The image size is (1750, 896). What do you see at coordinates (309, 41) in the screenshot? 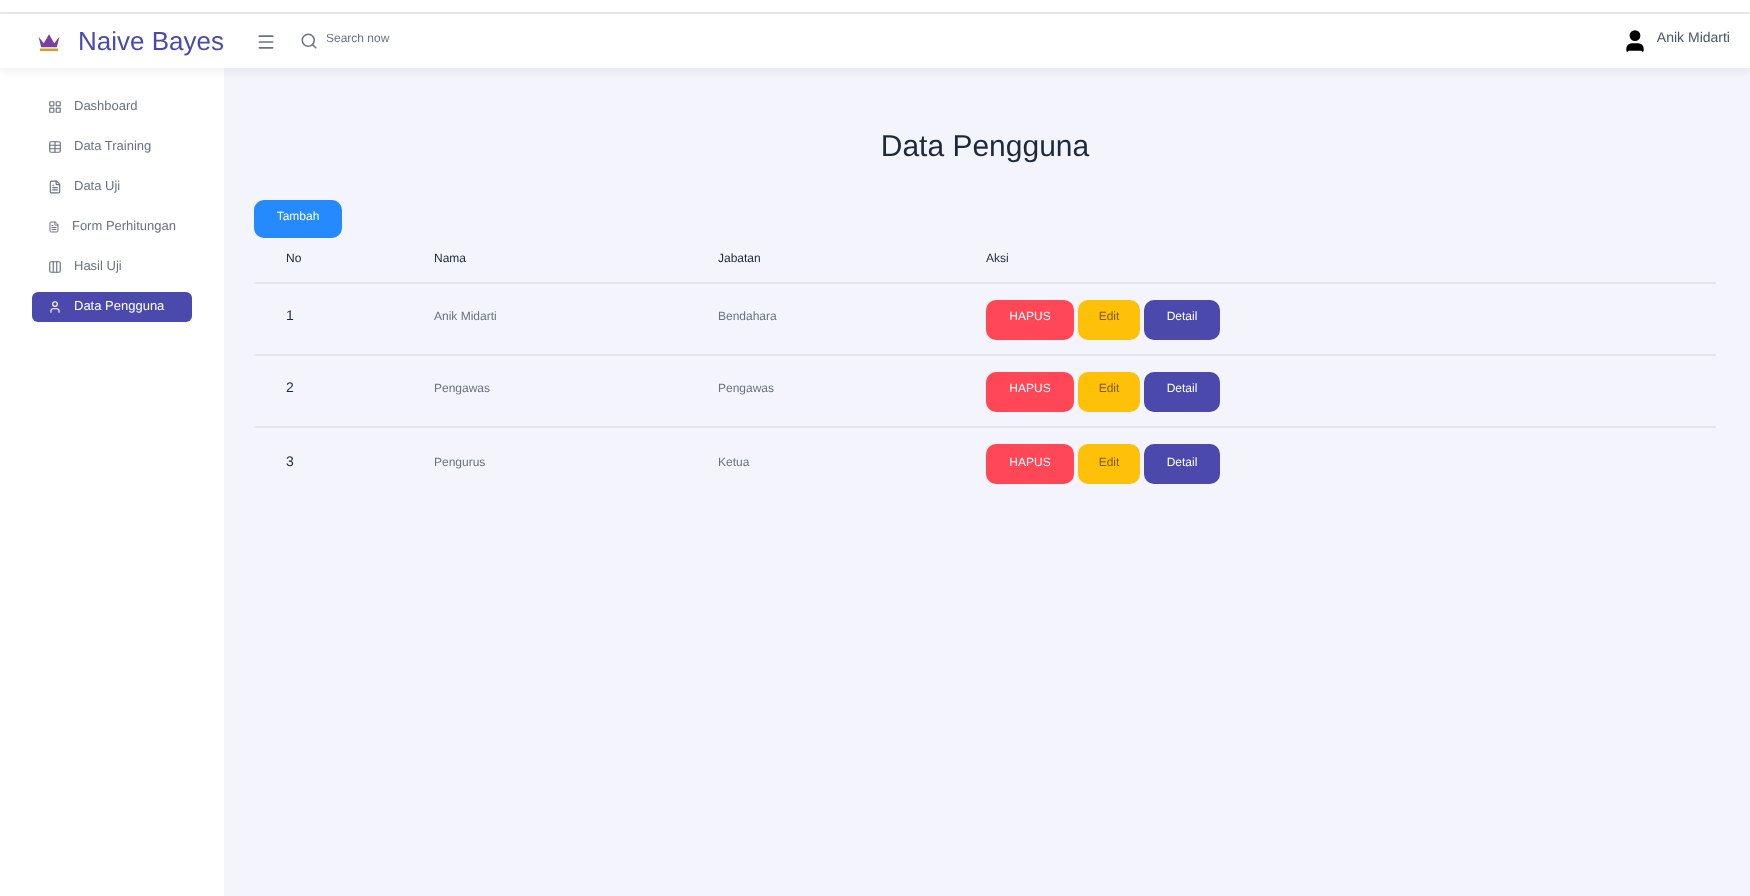
I see `search-icon` at bounding box center [309, 41].